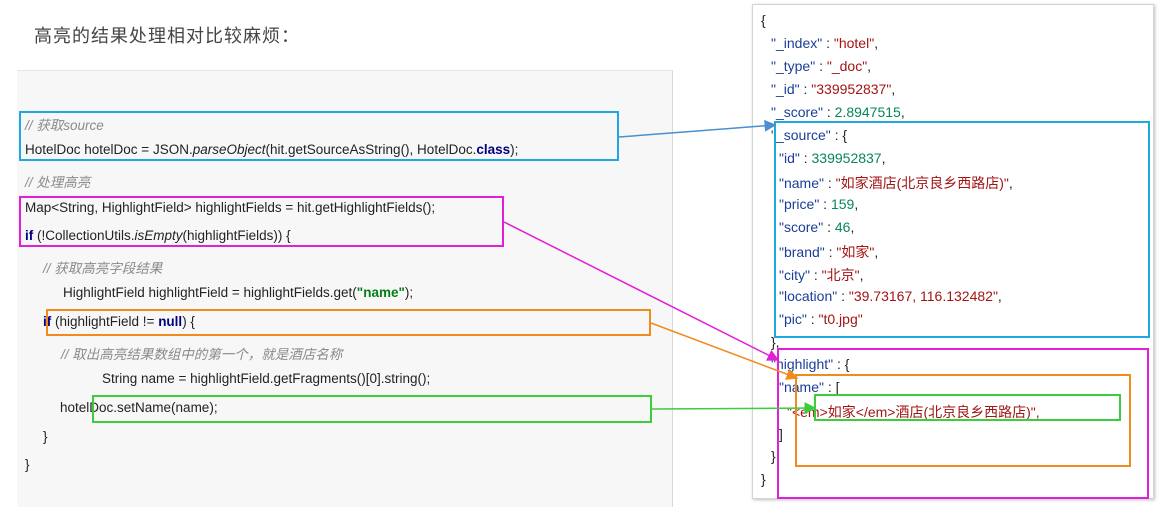 The width and height of the screenshot is (1160, 507). I want to click on arrow-set-name, so click(734, 408).